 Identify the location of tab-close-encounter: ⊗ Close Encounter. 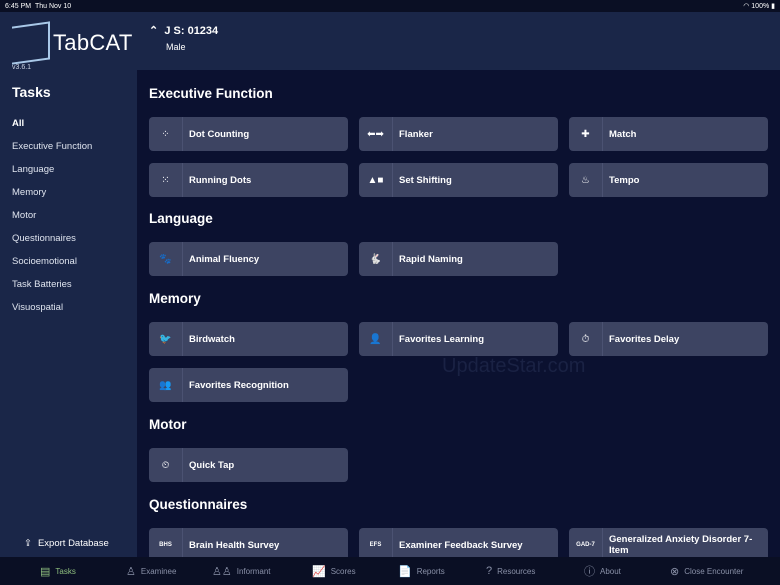
(720, 571).